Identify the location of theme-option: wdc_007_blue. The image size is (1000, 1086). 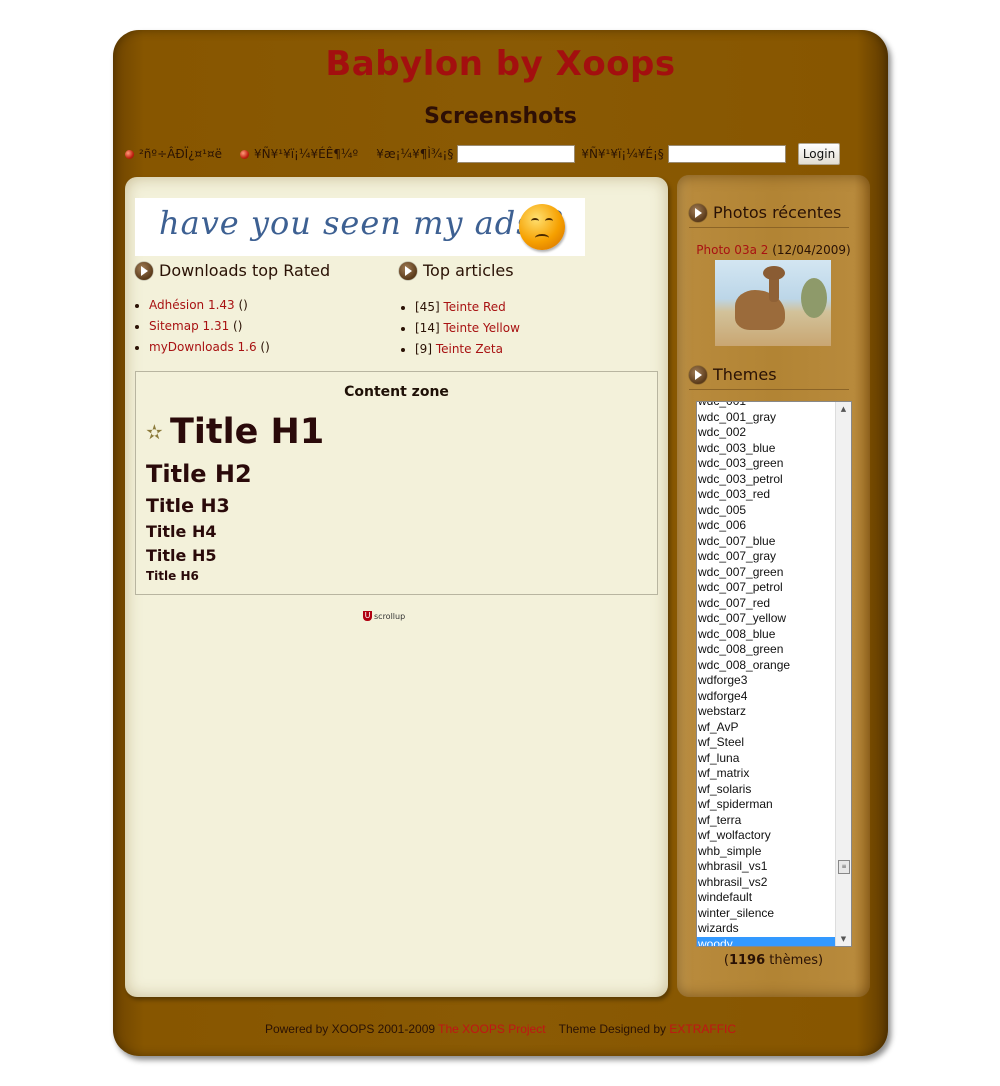
(766, 542).